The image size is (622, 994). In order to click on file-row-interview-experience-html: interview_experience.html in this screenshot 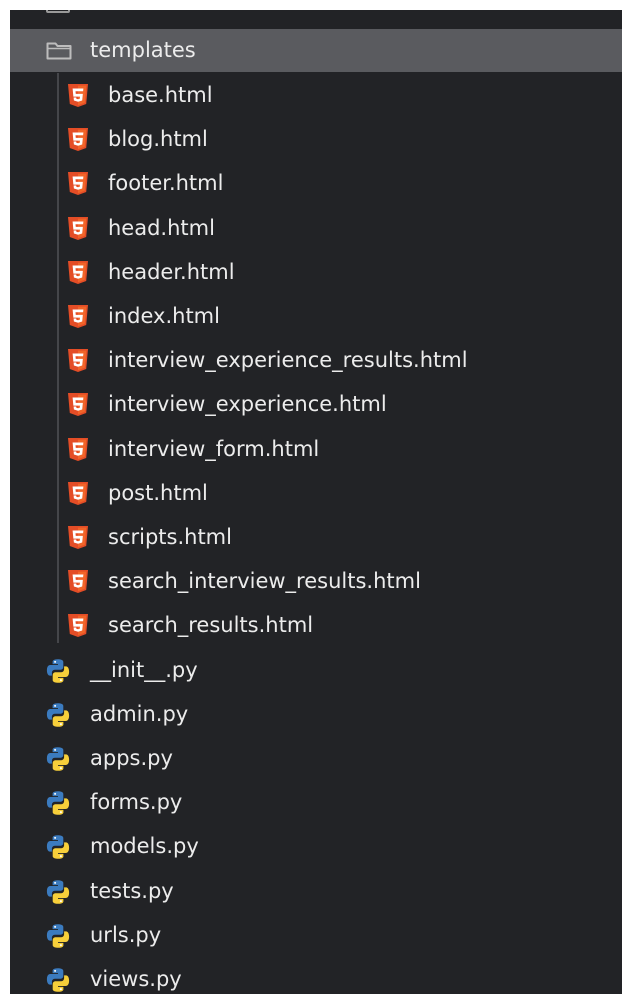, I will do `click(316, 404)`.